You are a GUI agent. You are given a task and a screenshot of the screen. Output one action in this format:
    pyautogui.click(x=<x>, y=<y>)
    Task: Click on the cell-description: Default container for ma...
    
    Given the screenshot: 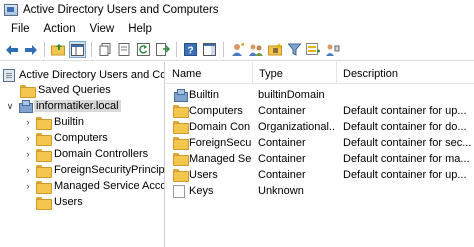 What is the action you would take?
    pyautogui.click(x=406, y=159)
    